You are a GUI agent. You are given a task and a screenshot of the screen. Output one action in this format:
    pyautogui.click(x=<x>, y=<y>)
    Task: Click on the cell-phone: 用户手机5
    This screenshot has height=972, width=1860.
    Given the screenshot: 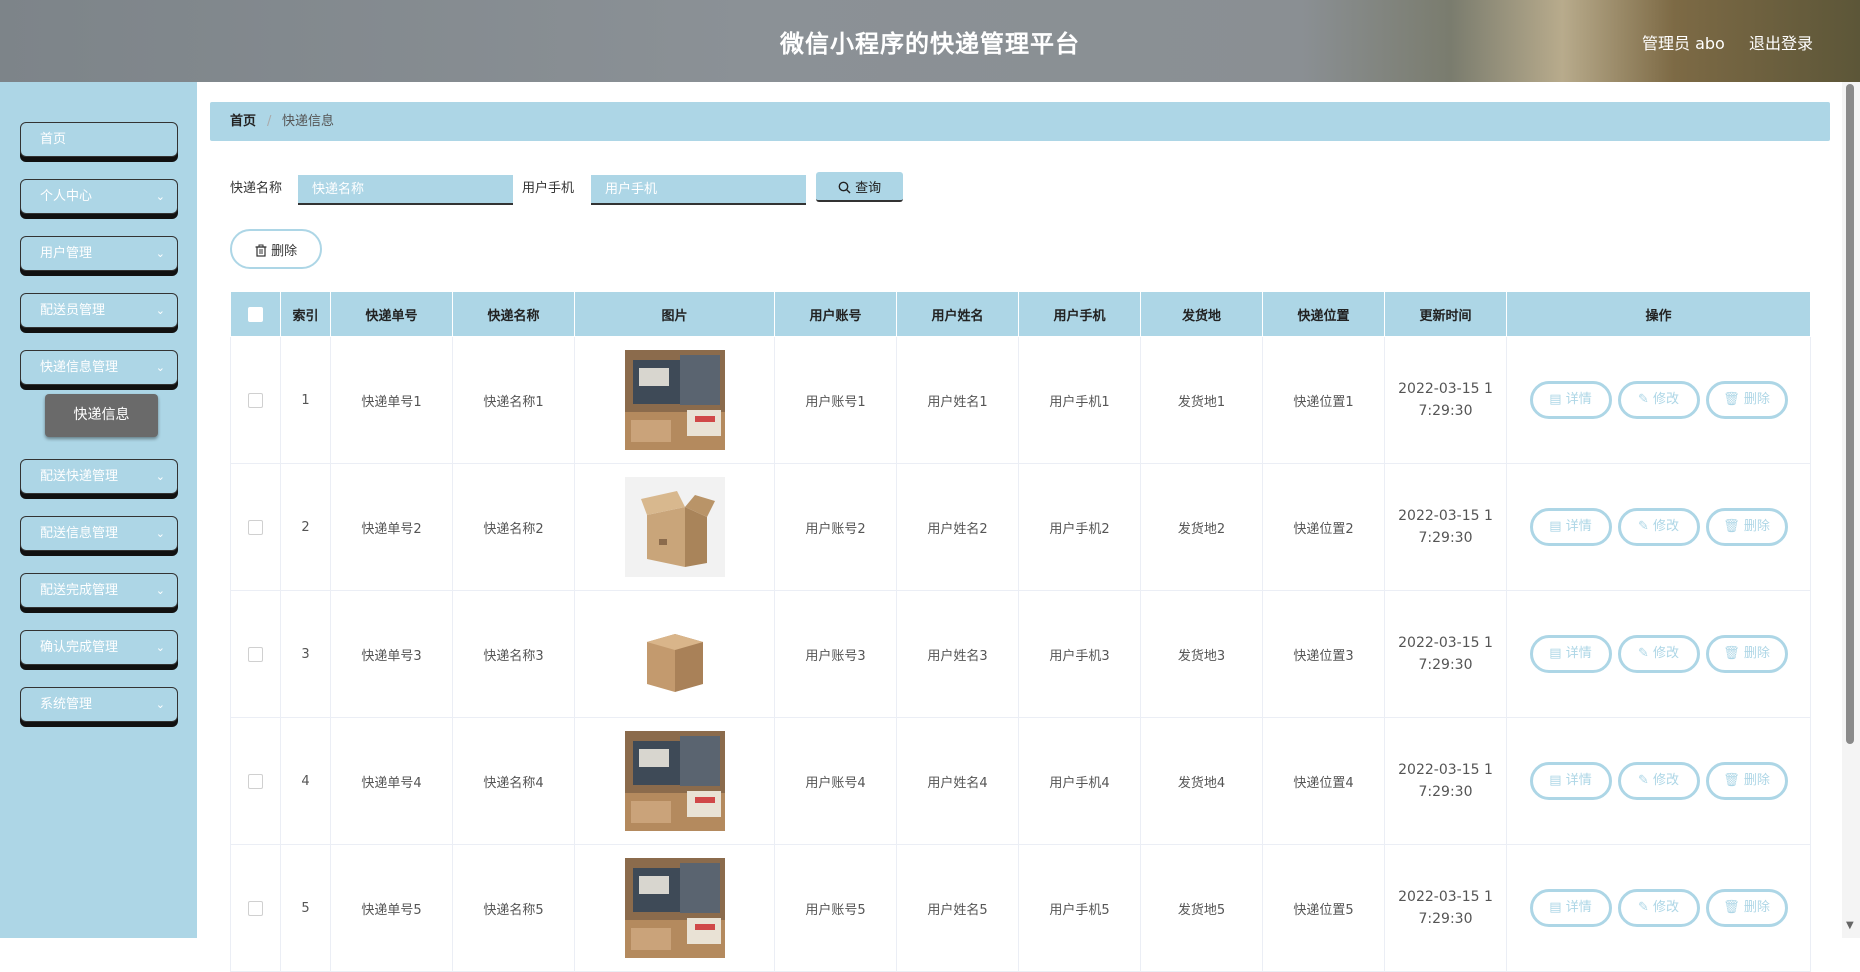 What is the action you would take?
    pyautogui.click(x=1079, y=908)
    